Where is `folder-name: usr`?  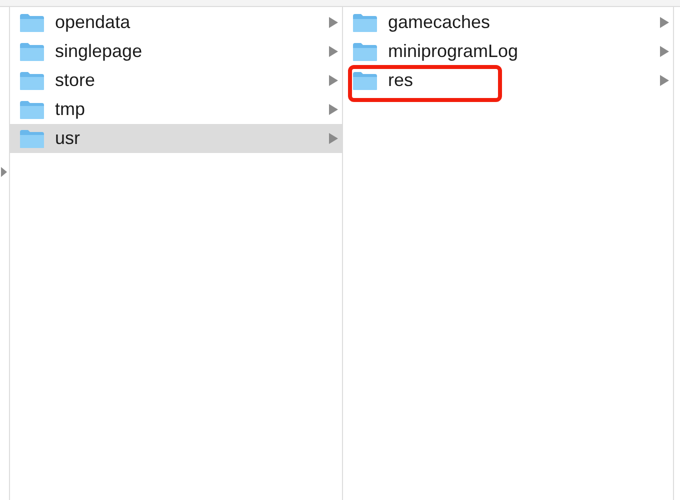 folder-name: usr is located at coordinates (68, 138).